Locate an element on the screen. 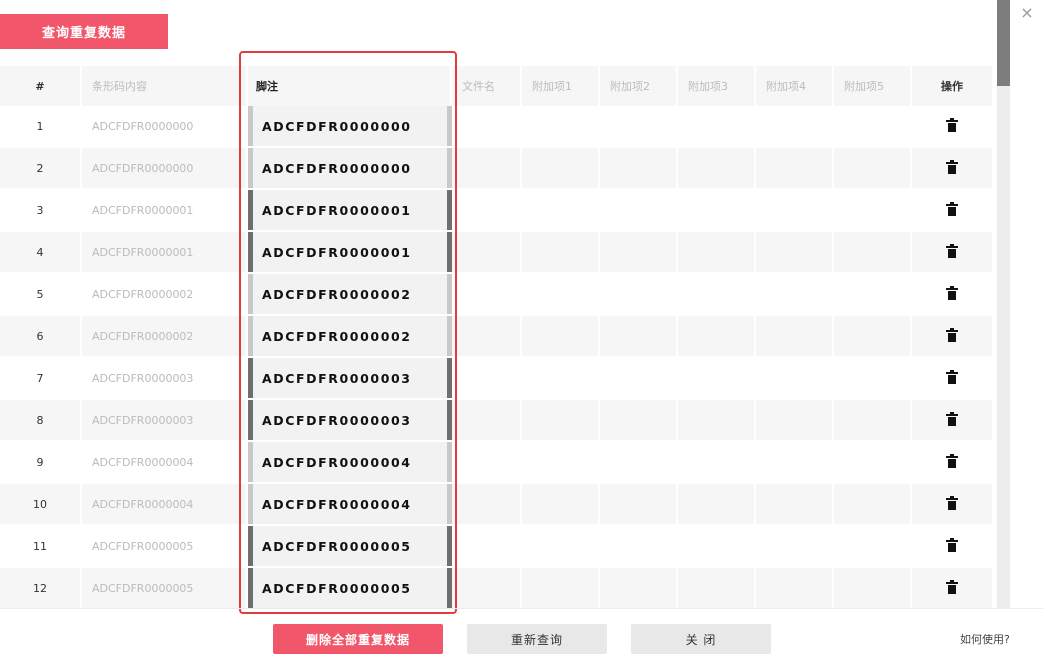 This screenshot has width=1043, height=667. row-note: ADCFDFR0000001 is located at coordinates (337, 252).